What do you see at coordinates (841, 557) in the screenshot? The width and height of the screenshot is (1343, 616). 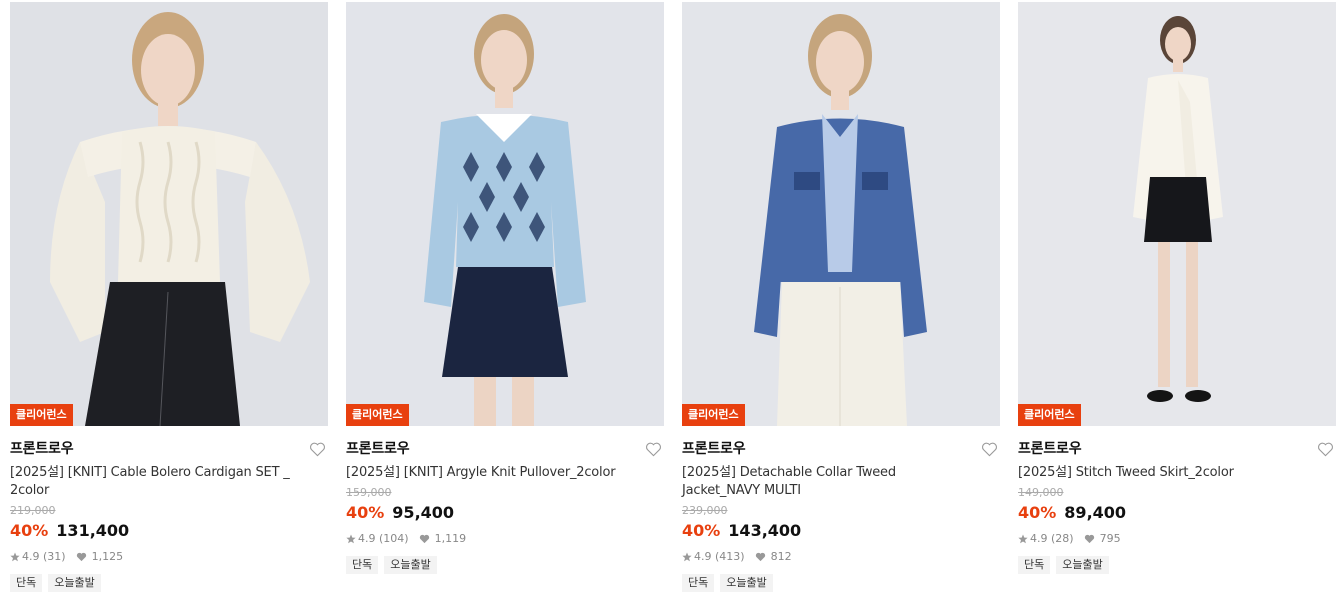 I see `review-meta: 4.9 (413) 812` at bounding box center [841, 557].